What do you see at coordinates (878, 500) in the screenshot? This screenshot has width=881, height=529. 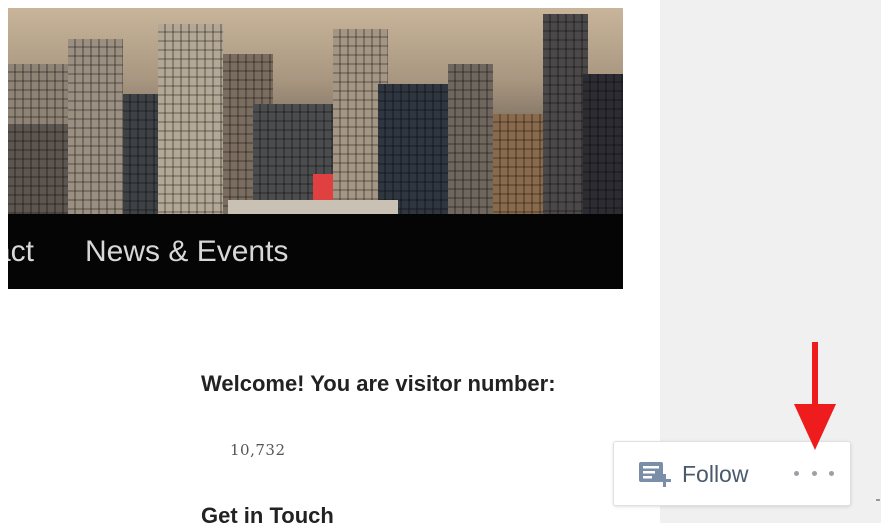 I see `edge-mark` at bounding box center [878, 500].